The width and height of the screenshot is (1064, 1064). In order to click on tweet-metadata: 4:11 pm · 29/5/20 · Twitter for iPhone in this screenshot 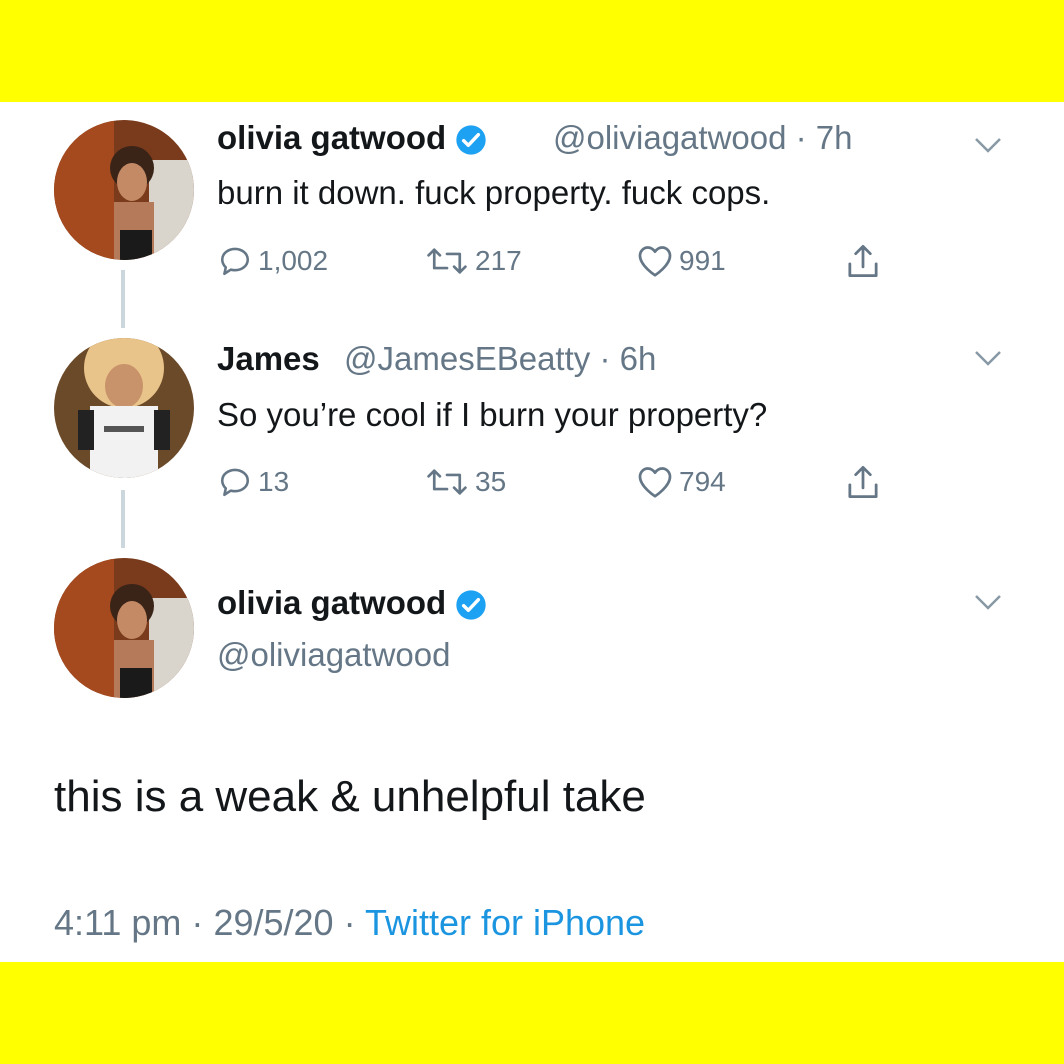, I will do `click(350, 922)`.